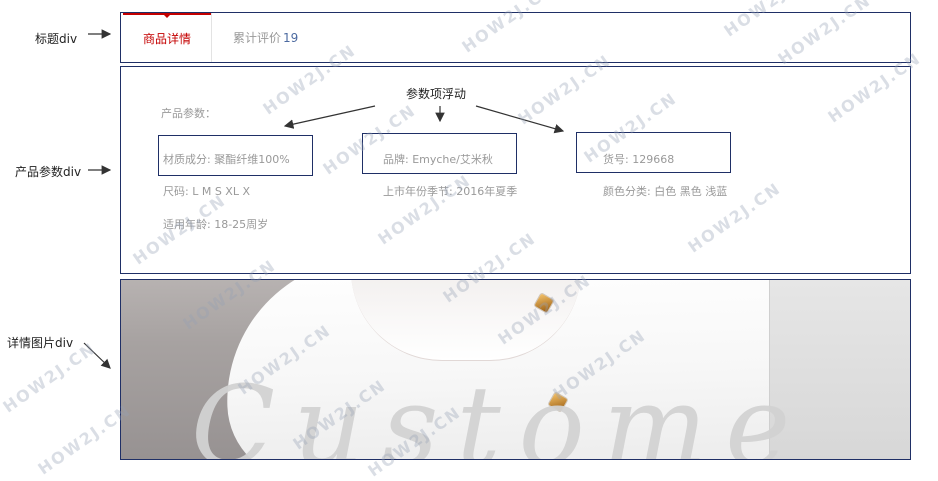  What do you see at coordinates (216, 224) in the screenshot?
I see `param-age-range: 适用年龄: 18-25周岁` at bounding box center [216, 224].